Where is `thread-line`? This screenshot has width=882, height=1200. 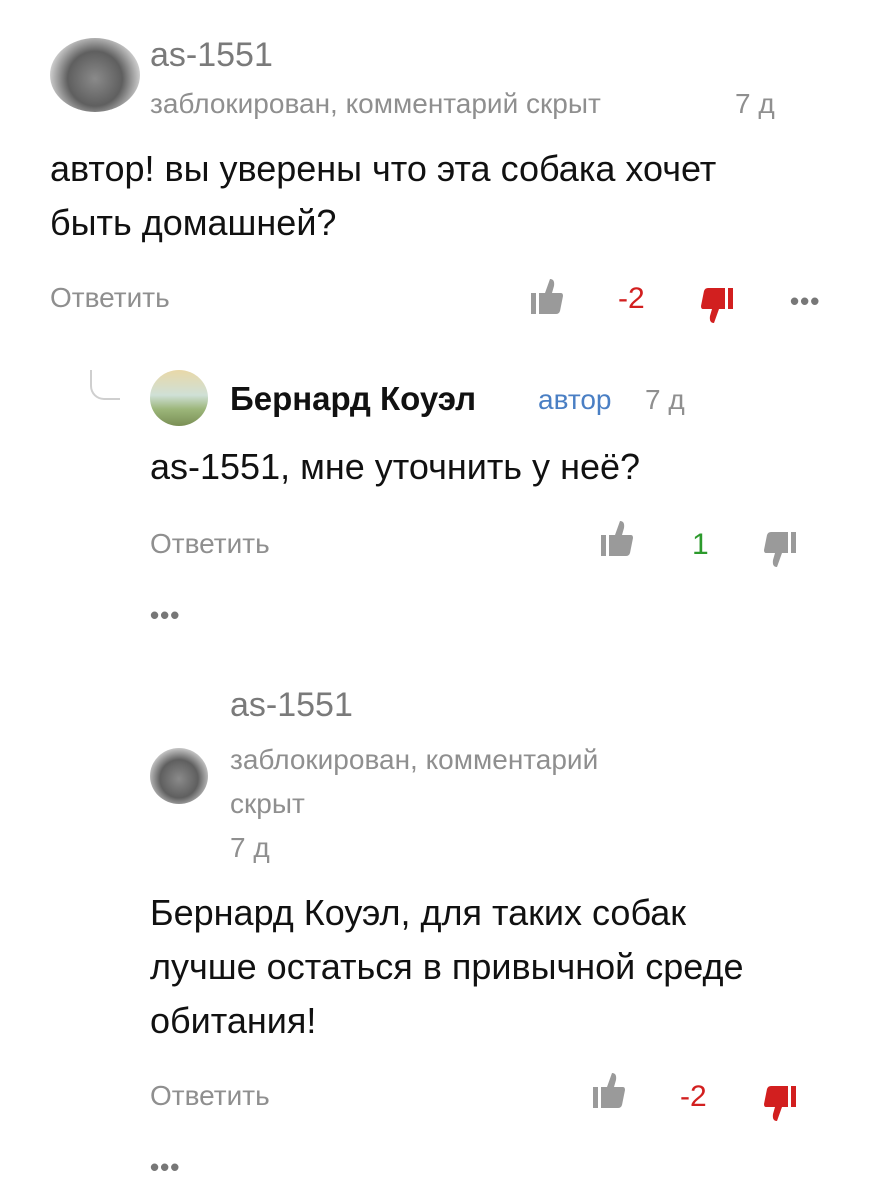
thread-line is located at coordinates (105, 385).